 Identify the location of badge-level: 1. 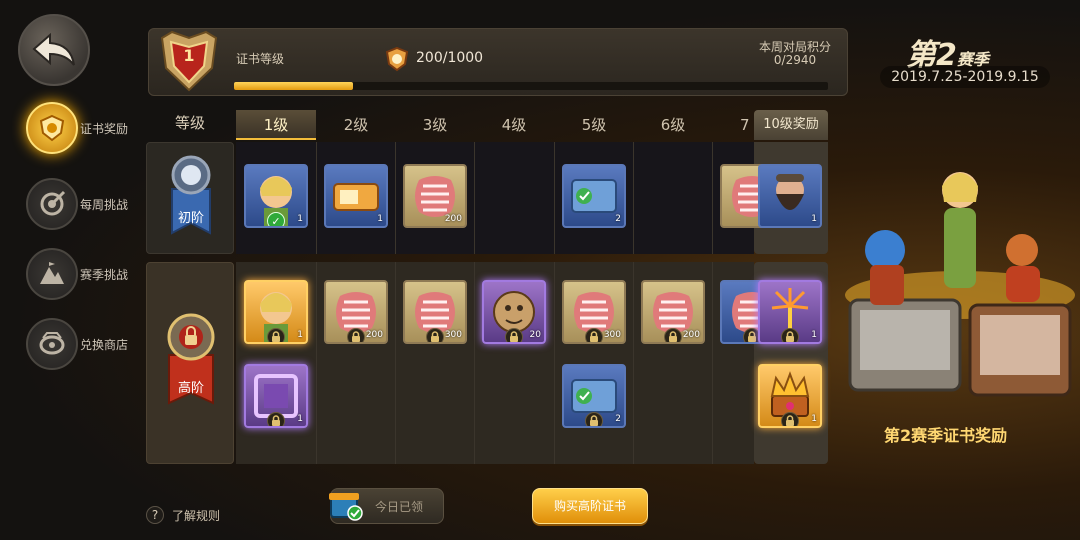
(189, 55).